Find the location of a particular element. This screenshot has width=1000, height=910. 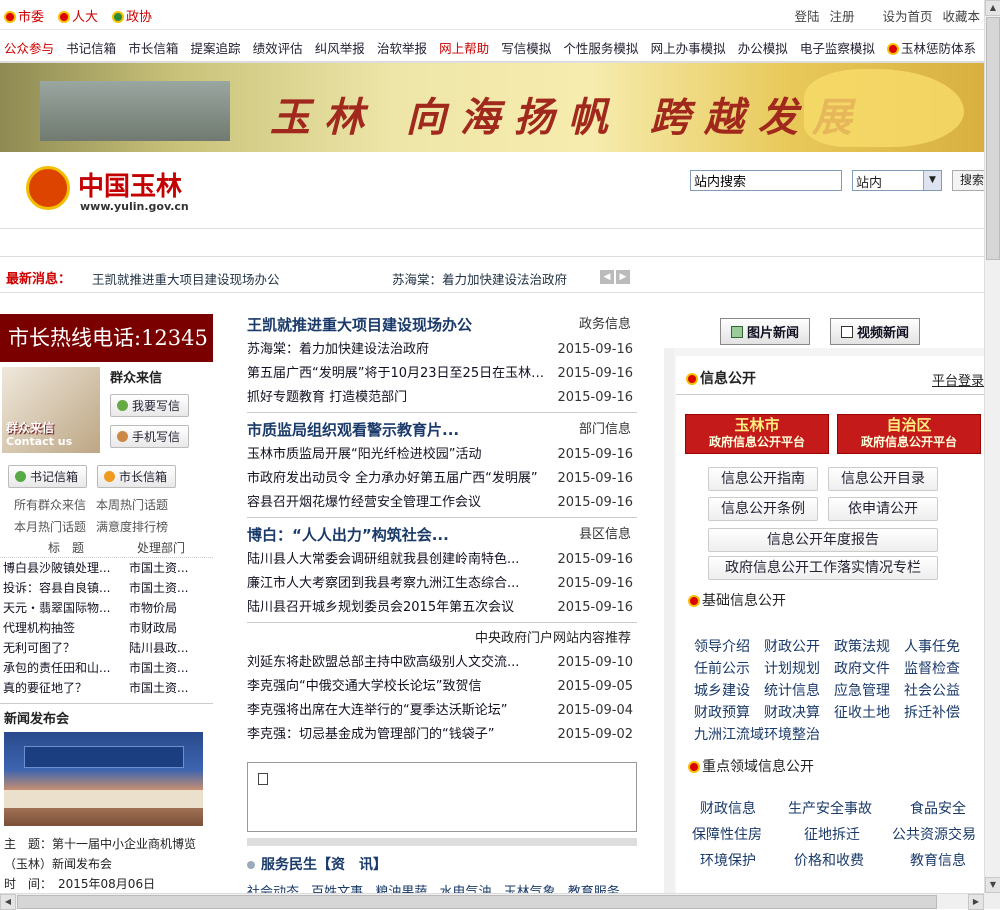

nav-item: 网上帮助 is located at coordinates (464, 46).